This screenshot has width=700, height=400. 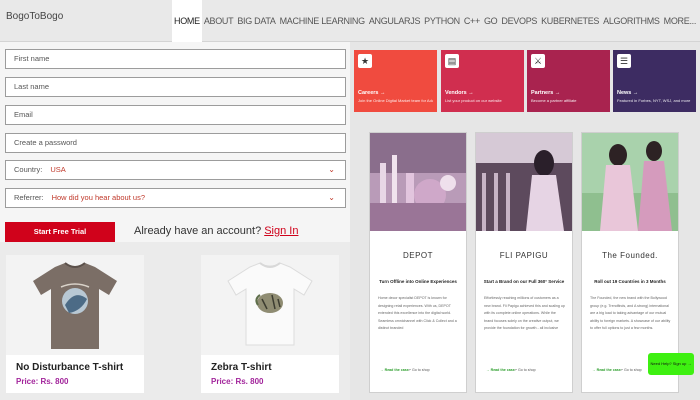 What do you see at coordinates (34, 16) in the screenshot?
I see `brand-logo: BogoToBogo` at bounding box center [34, 16].